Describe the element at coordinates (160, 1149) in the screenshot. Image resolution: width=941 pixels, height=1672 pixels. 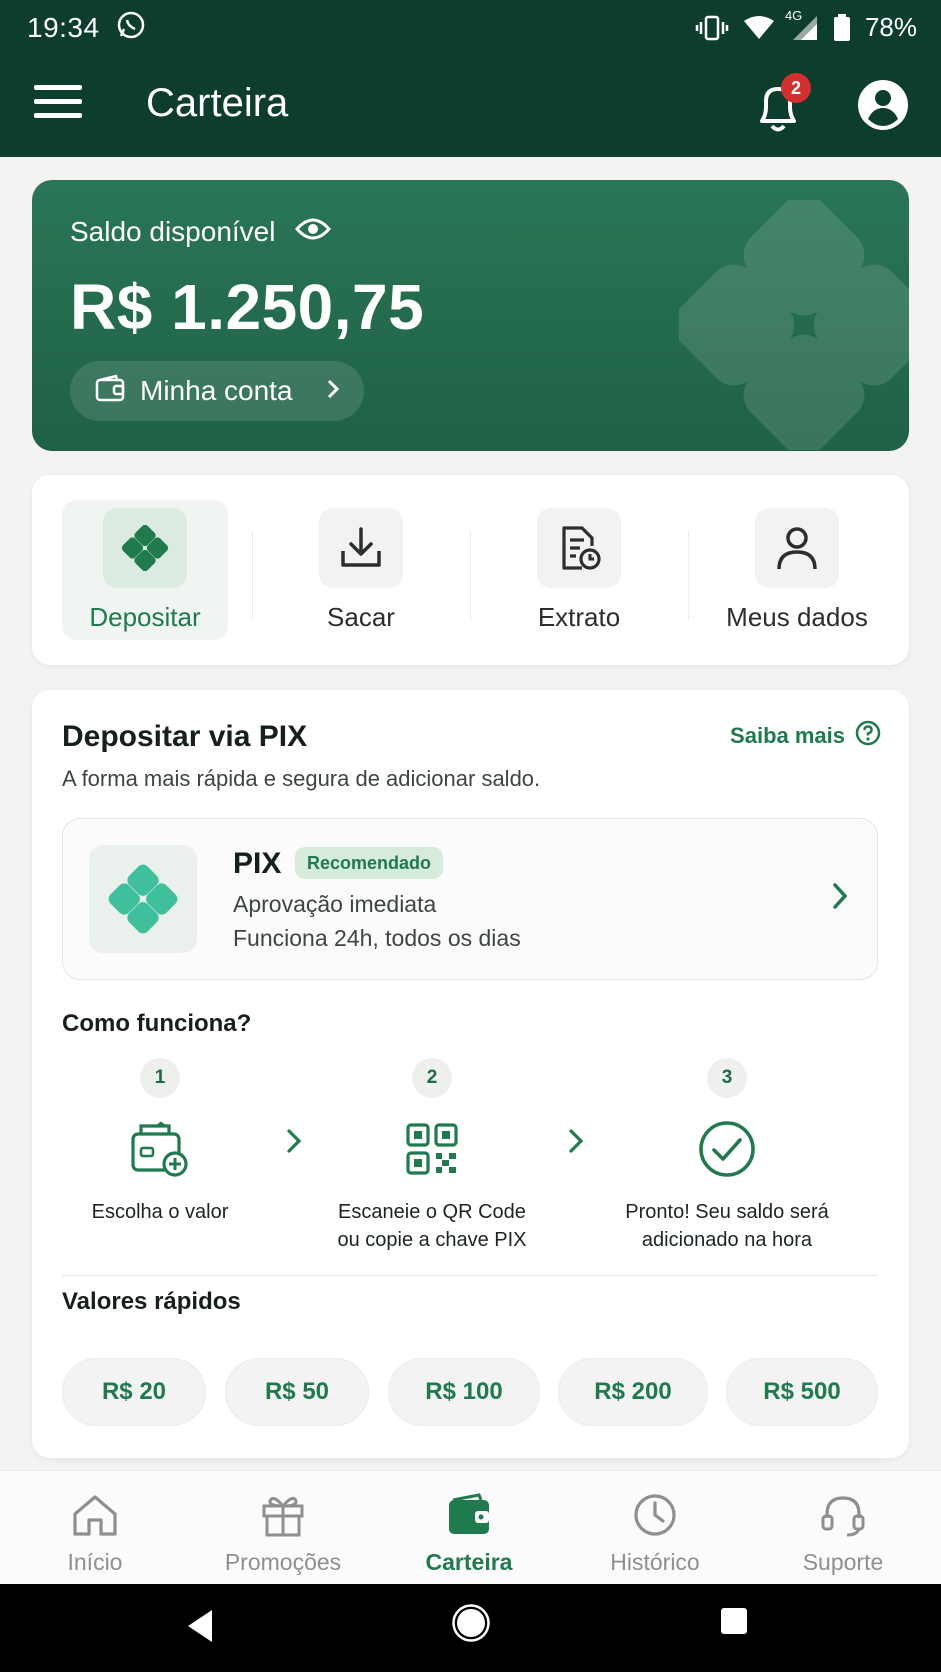
I see `wallet-add-icon` at that location.